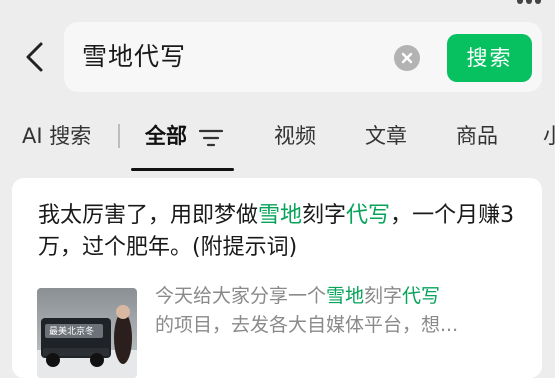 The width and height of the screenshot is (555, 378). What do you see at coordinates (211, 138) in the screenshot?
I see `filter-lines-icon` at bounding box center [211, 138].